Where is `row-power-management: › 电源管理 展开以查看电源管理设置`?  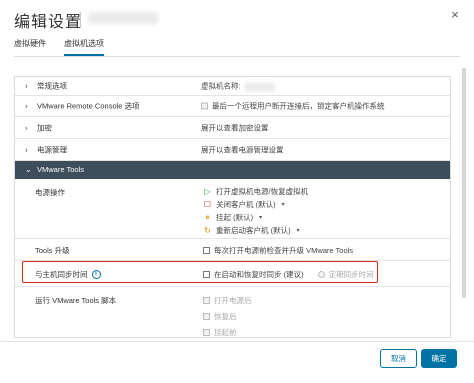
row-power-management: › 电源管理 展开以查看电源管理设置 is located at coordinates (232, 150).